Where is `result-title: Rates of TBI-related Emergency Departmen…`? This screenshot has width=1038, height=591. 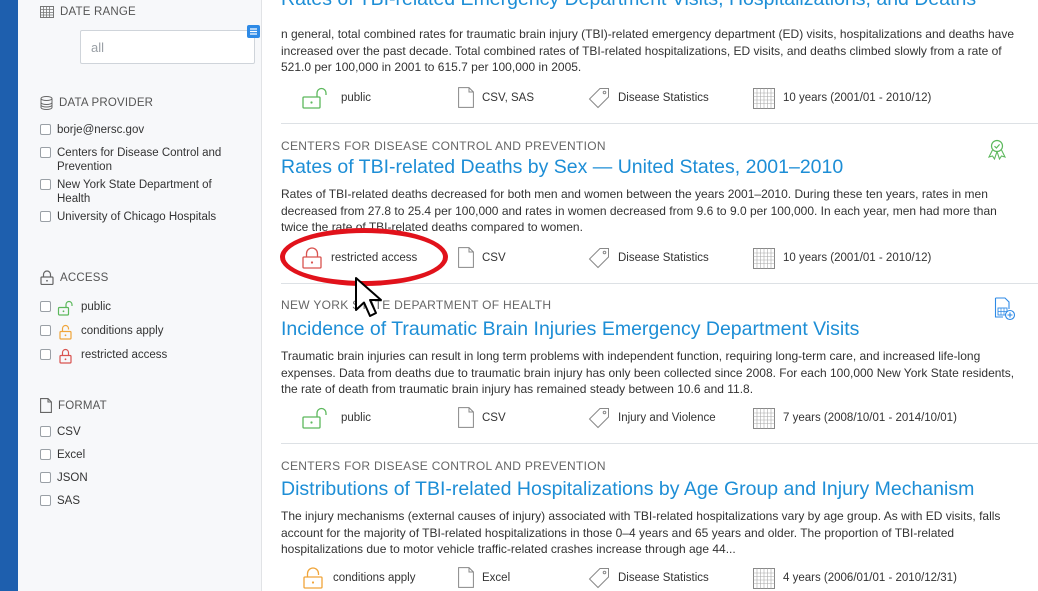
result-title: Rates of TBI-related Emergency Departmen… is located at coordinates (628, 5).